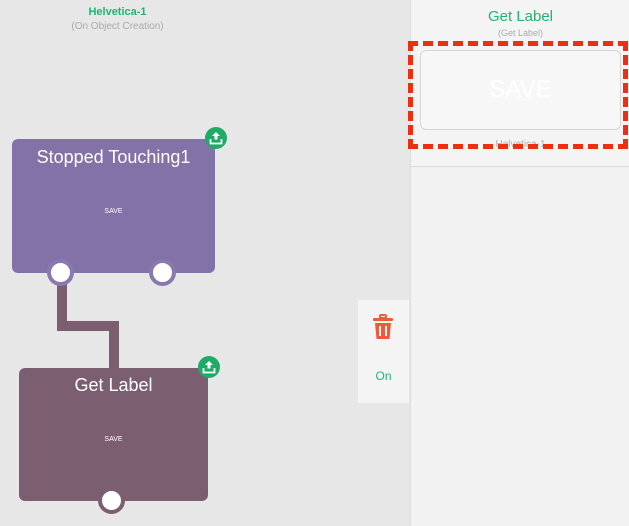 Image resolution: width=629 pixels, height=526 pixels. I want to click on canvas-font-title: Helvetica-1, so click(117, 12).